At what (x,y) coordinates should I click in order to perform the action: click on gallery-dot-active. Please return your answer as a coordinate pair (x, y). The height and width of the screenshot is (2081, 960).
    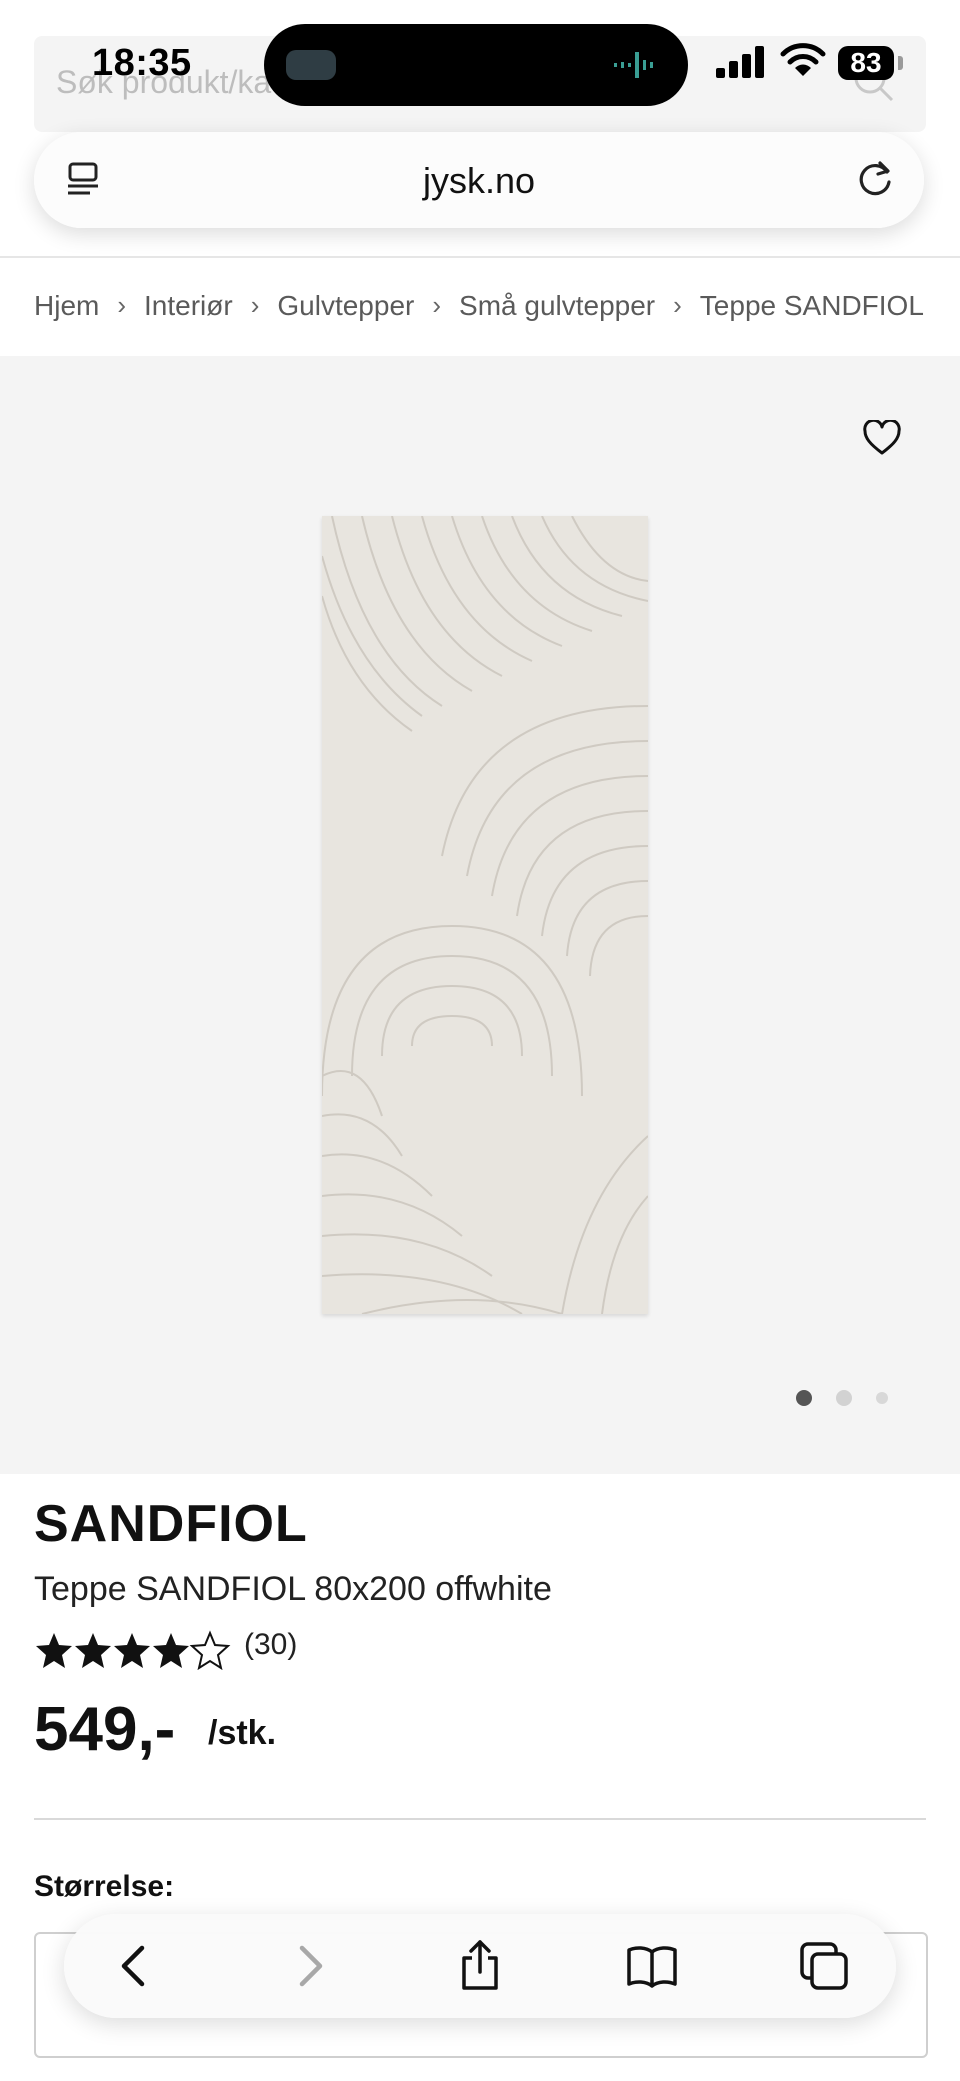
    Looking at the image, I should click on (804, 1398).